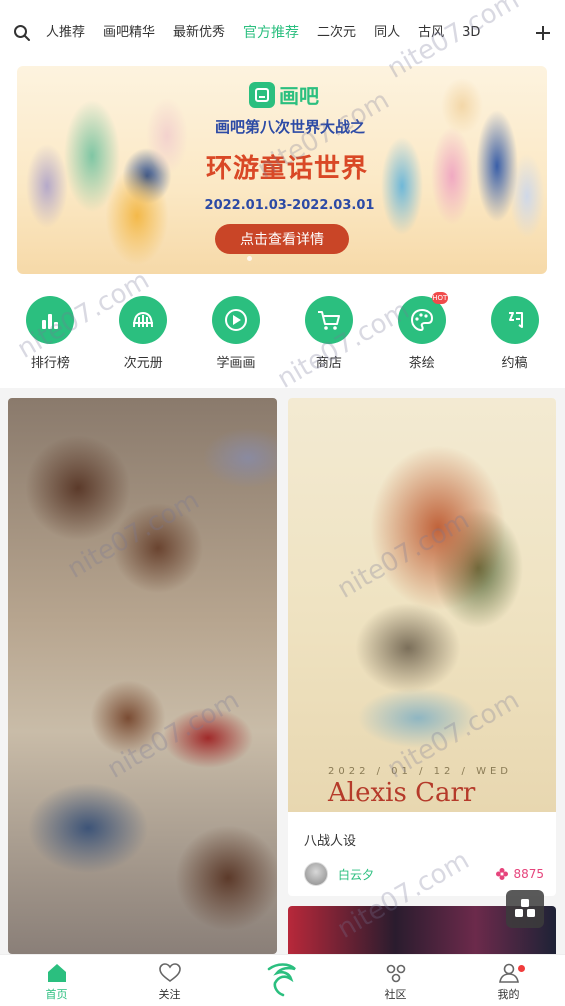 The height and width of the screenshot is (1006, 565). I want to click on brand-icon, so click(262, 94).